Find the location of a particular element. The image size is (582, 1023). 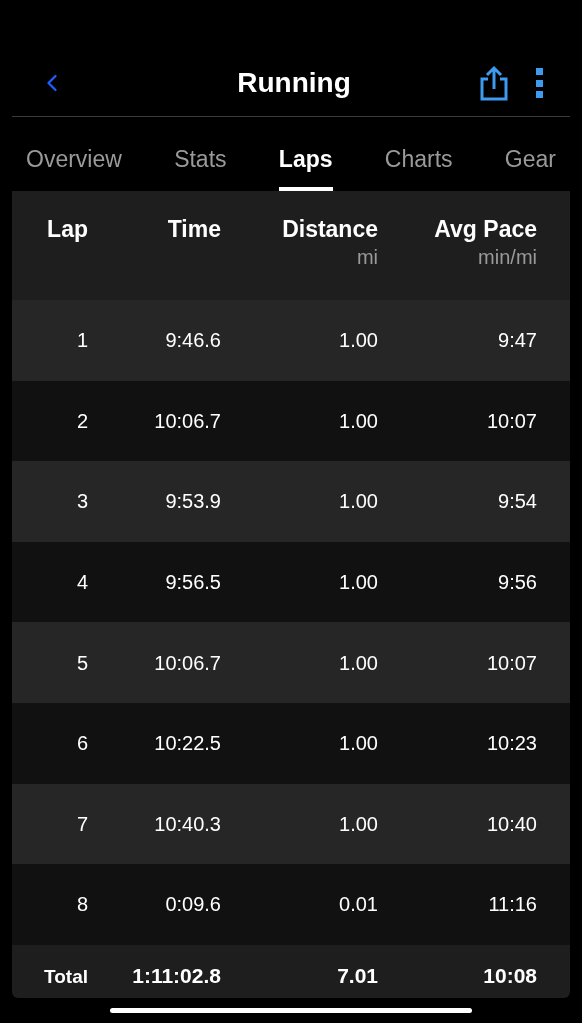

page-title: Running is located at coordinates (294, 83).